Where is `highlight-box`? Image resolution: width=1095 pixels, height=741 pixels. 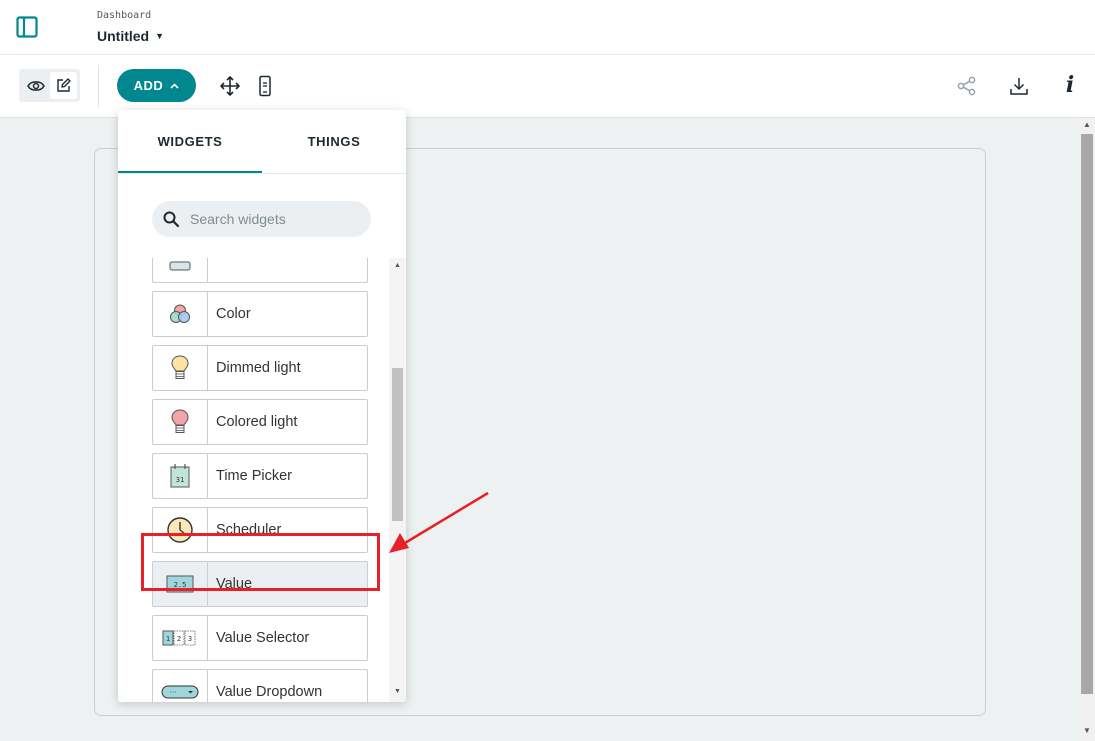
highlight-box is located at coordinates (260, 562).